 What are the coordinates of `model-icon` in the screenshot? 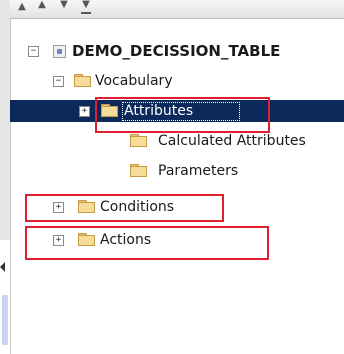 It's located at (59, 51).